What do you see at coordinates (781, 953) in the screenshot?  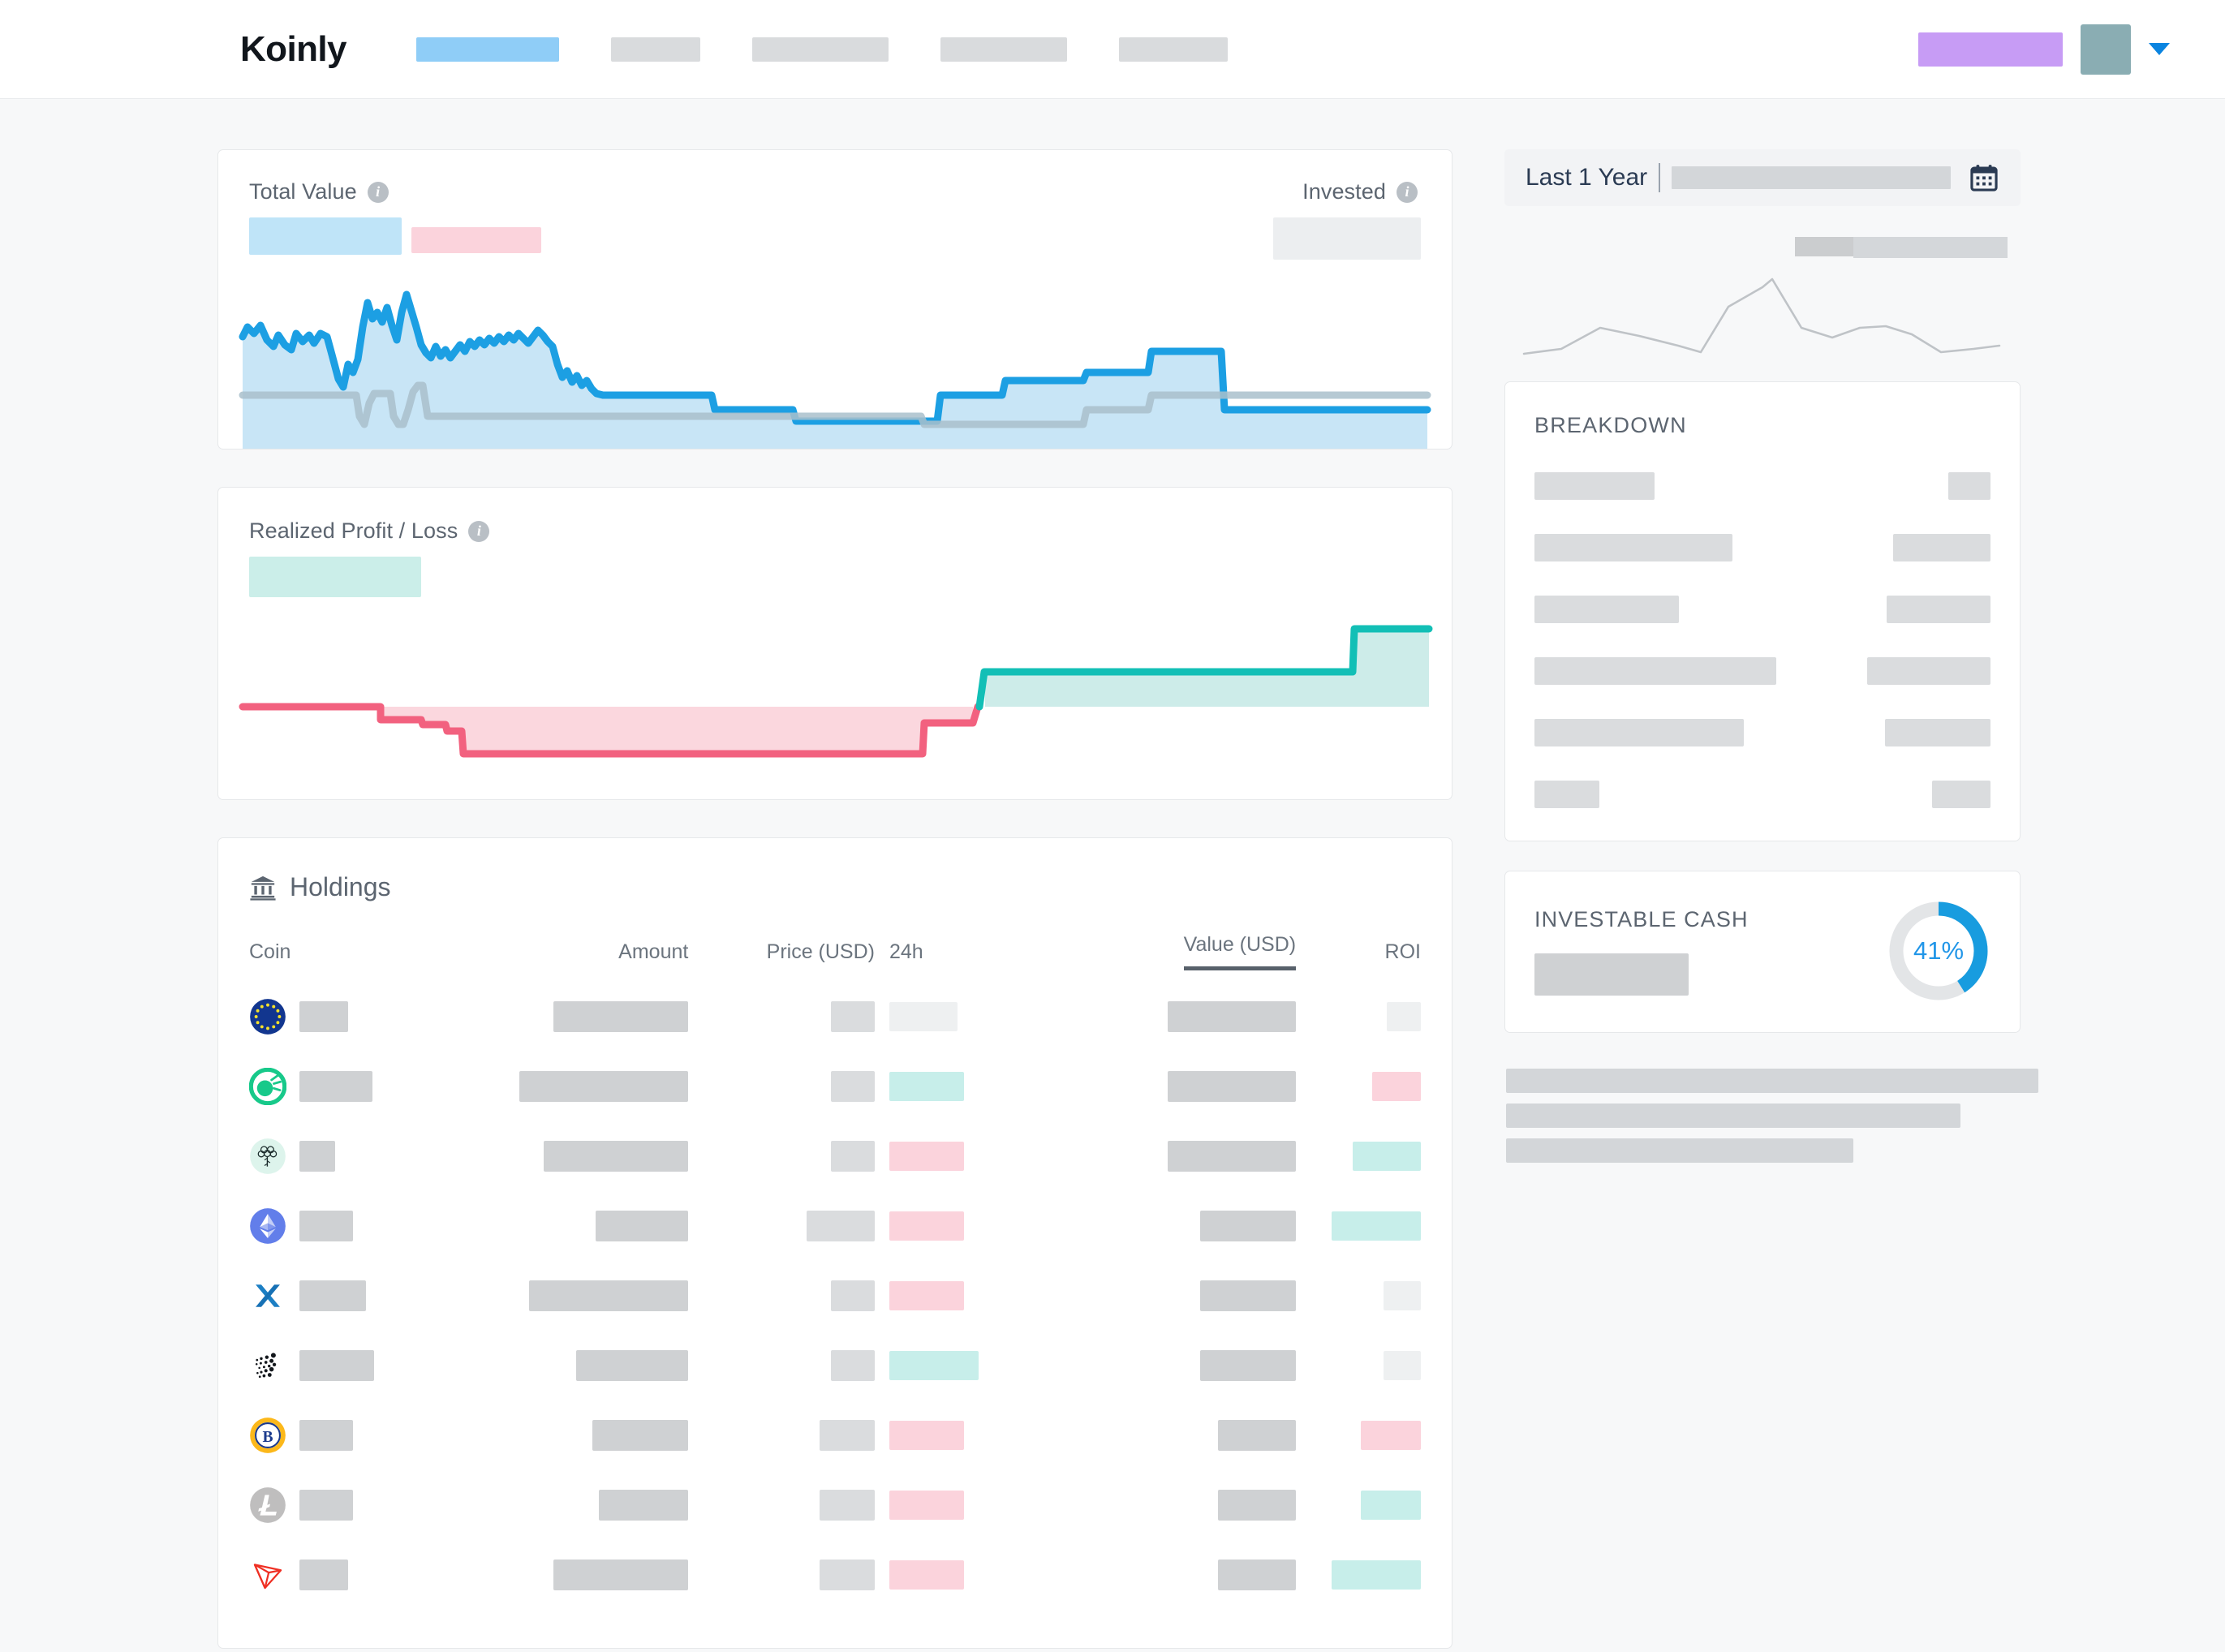 I see `column-header-price: Price (USD)` at bounding box center [781, 953].